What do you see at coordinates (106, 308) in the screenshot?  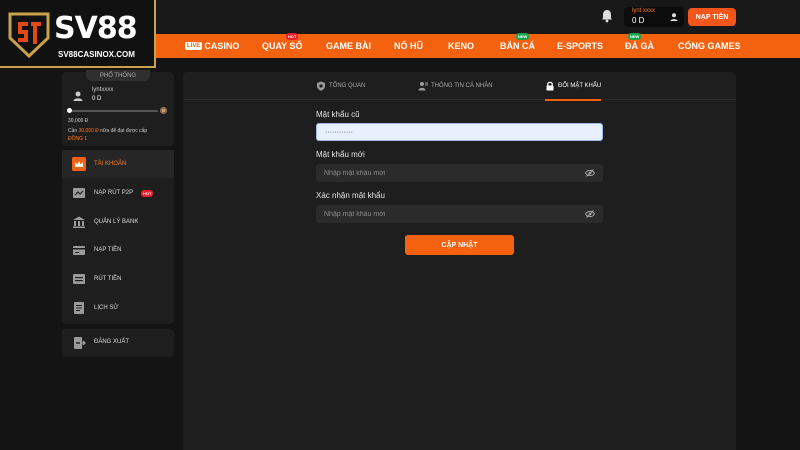 I see `menu-label: LỊCH SỬ` at bounding box center [106, 308].